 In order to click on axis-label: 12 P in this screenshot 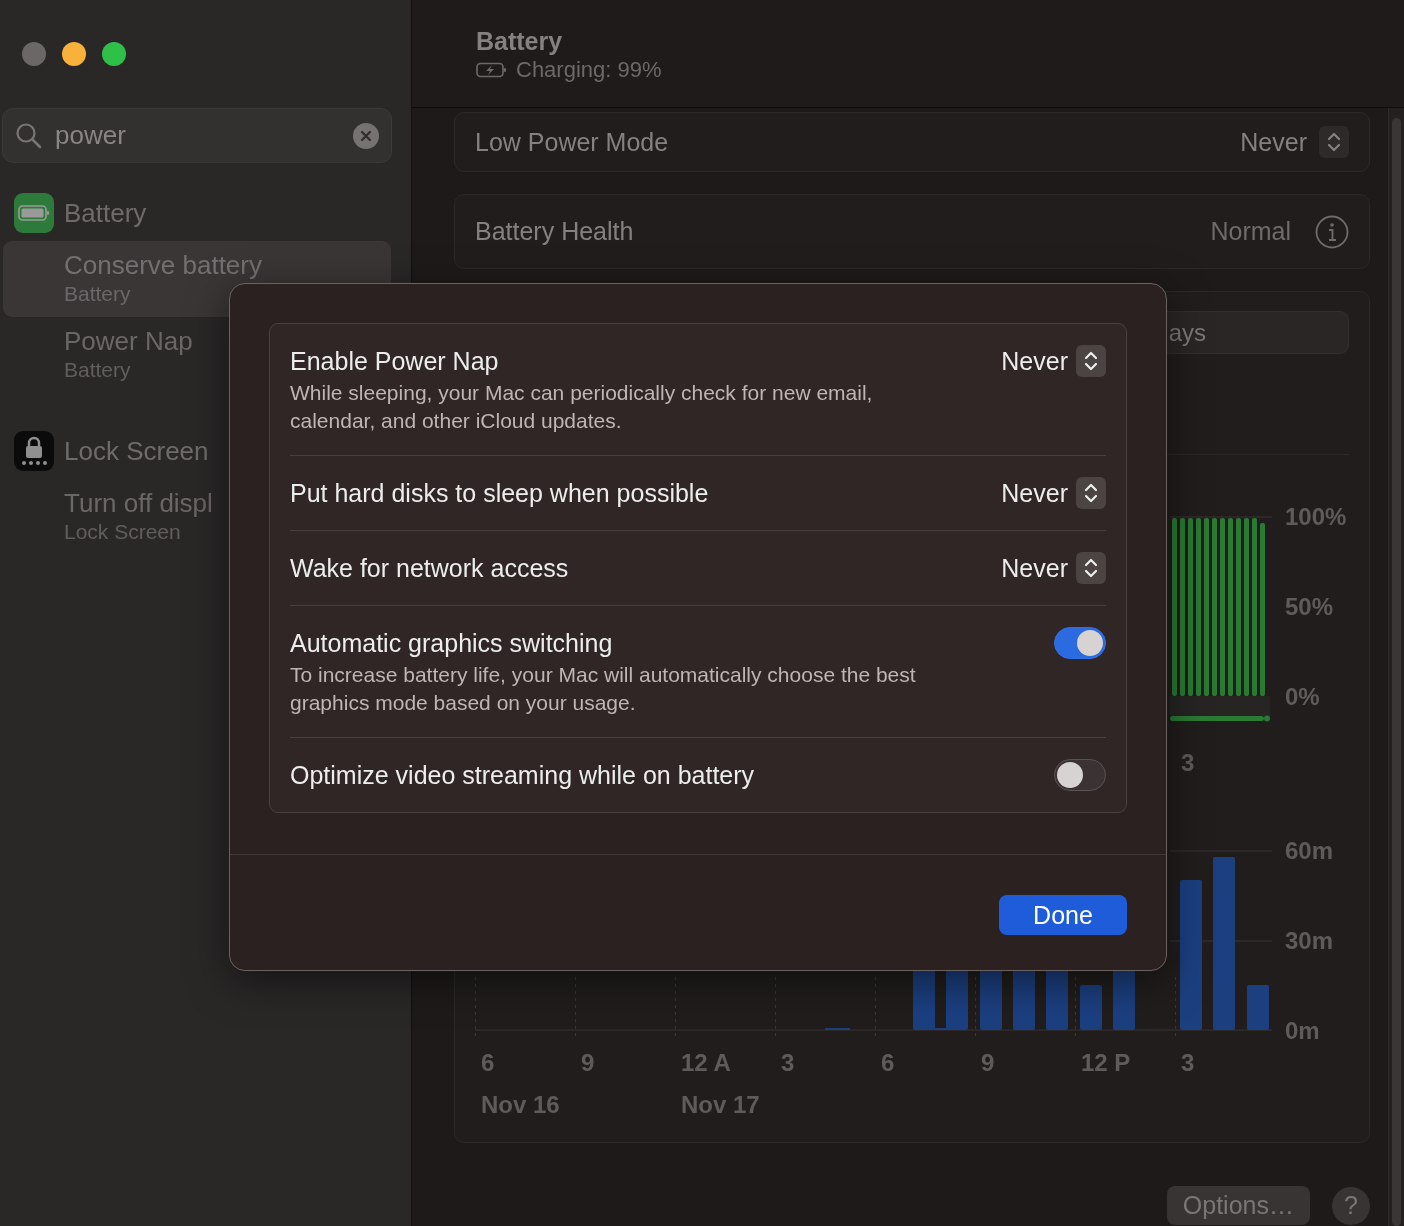, I will do `click(1106, 1063)`.